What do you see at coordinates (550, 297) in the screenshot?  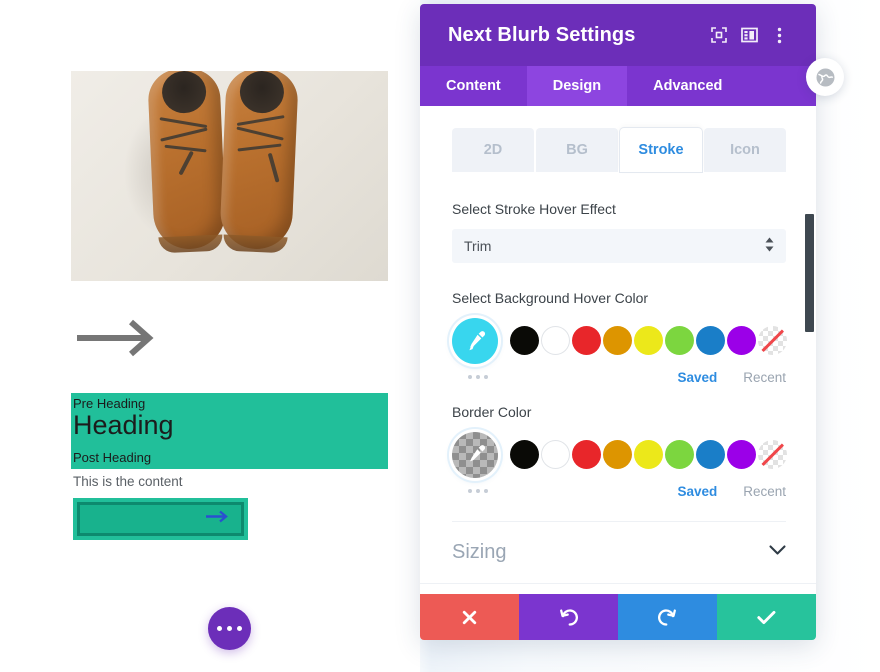 I see `background-hover-color-label: Select Background Hover Color` at bounding box center [550, 297].